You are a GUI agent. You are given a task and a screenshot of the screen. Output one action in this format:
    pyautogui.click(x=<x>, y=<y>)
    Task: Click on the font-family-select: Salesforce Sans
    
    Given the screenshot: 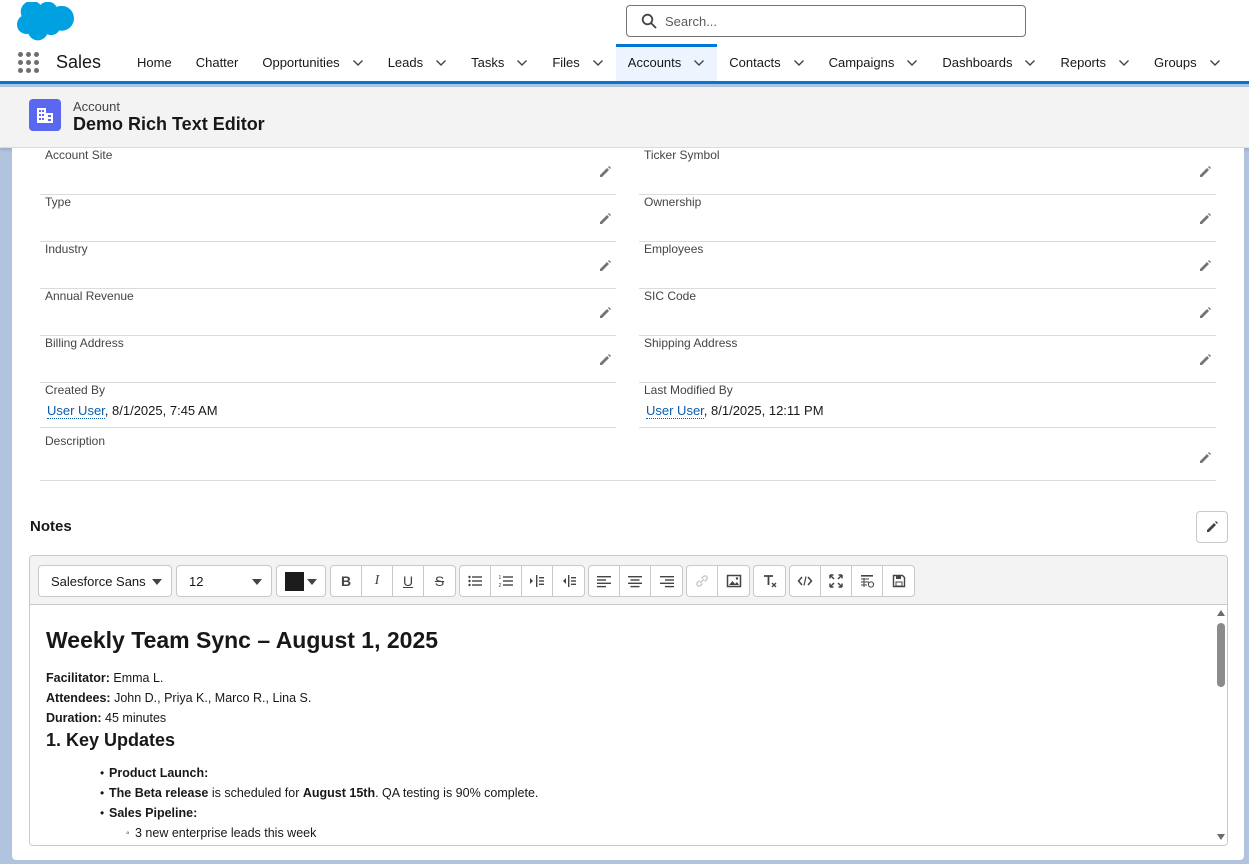 What is the action you would take?
    pyautogui.click(x=105, y=581)
    